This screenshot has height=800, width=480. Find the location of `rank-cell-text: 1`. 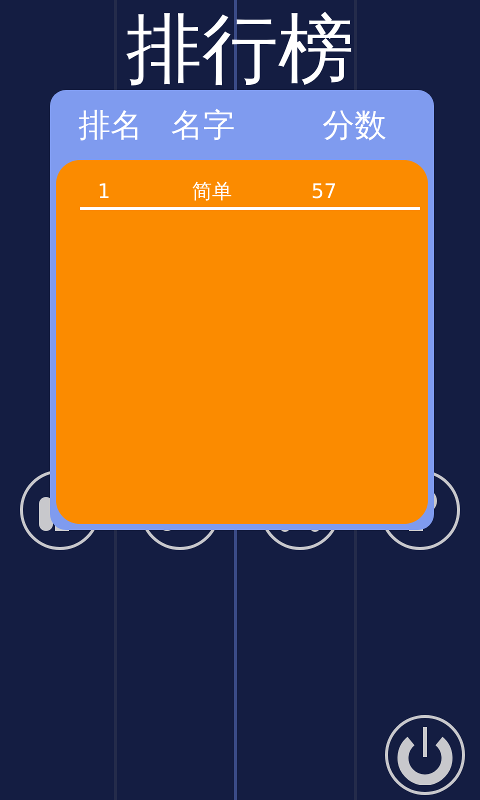

rank-cell-text: 1 is located at coordinates (104, 191).